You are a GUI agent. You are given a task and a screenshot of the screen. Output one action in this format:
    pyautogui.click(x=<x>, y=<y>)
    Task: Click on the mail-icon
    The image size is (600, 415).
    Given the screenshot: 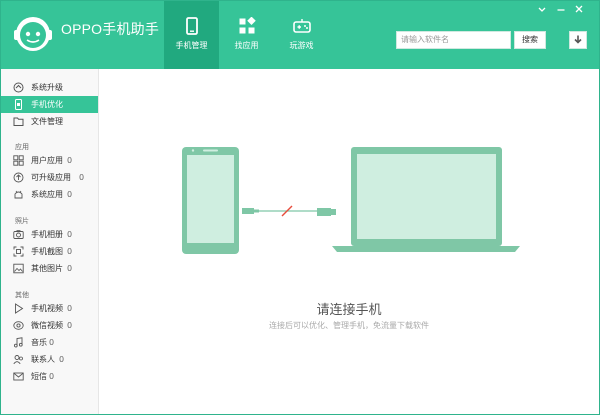 What is the action you would take?
    pyautogui.click(x=18, y=376)
    